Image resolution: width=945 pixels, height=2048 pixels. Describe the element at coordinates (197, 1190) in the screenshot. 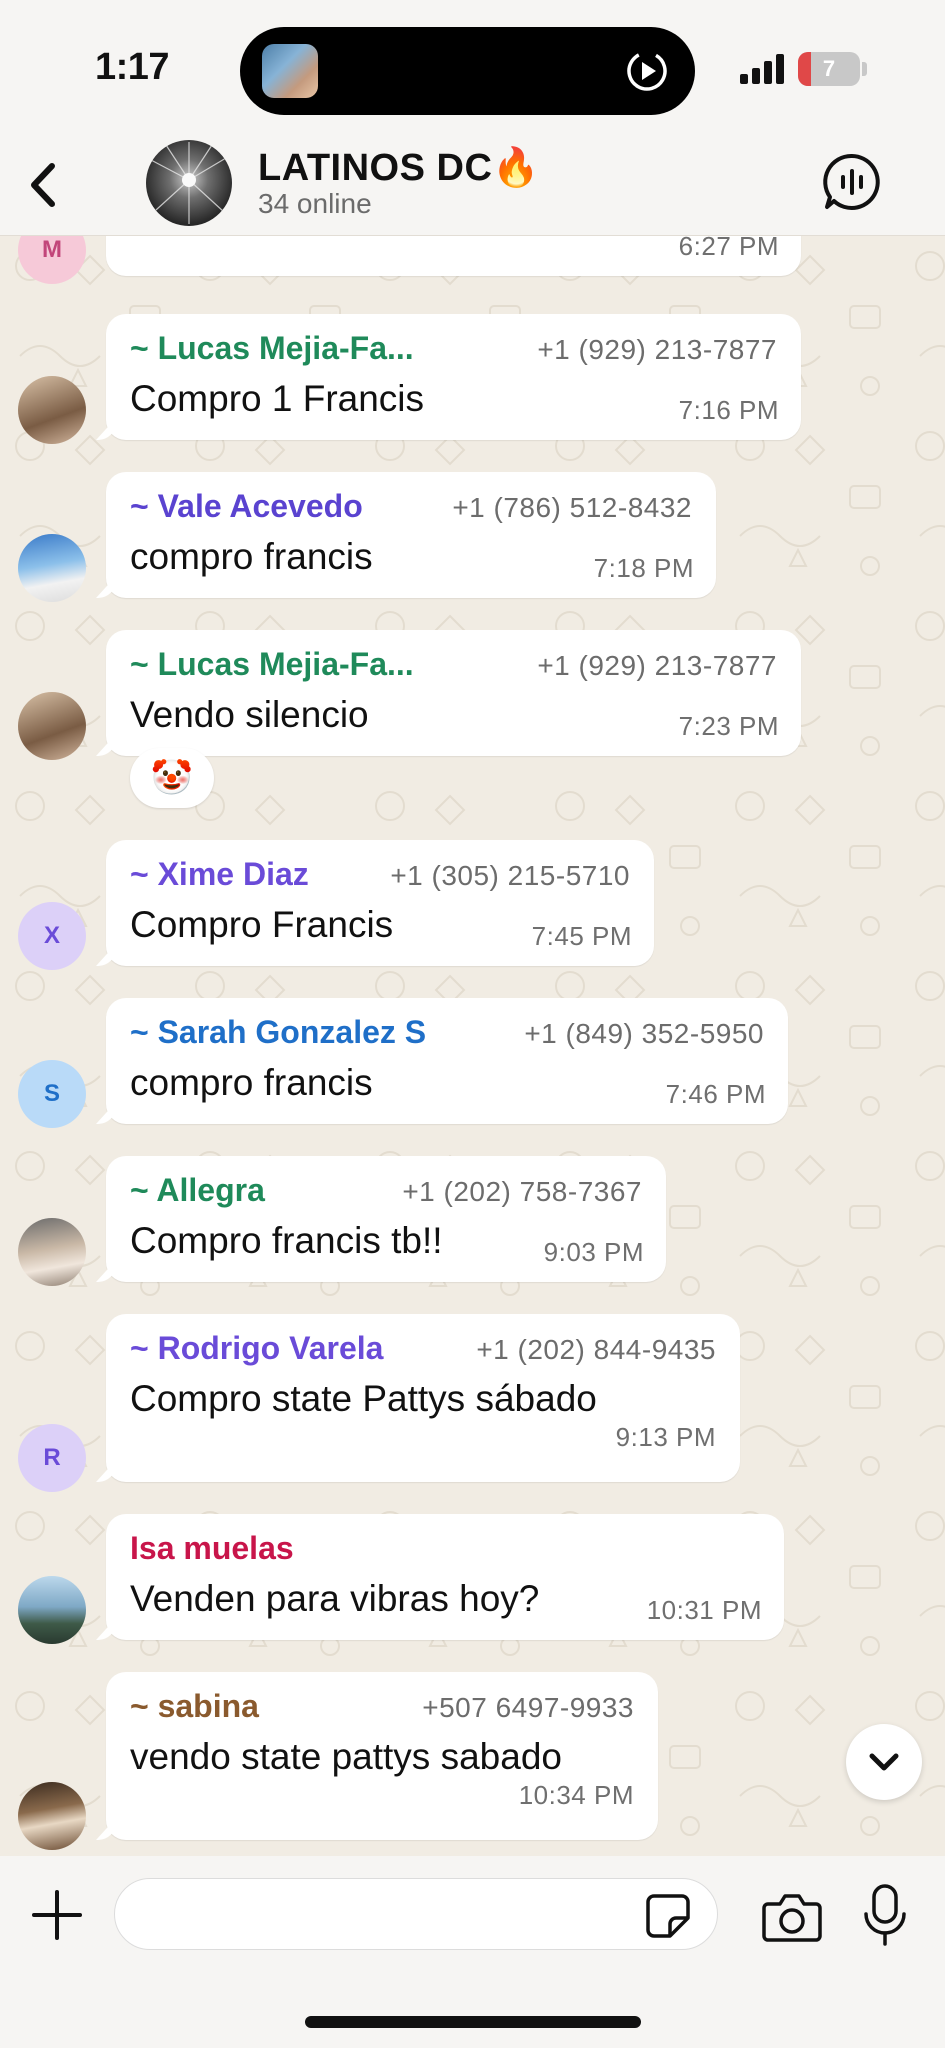

I see `message-sender: ~ Allegra` at that location.